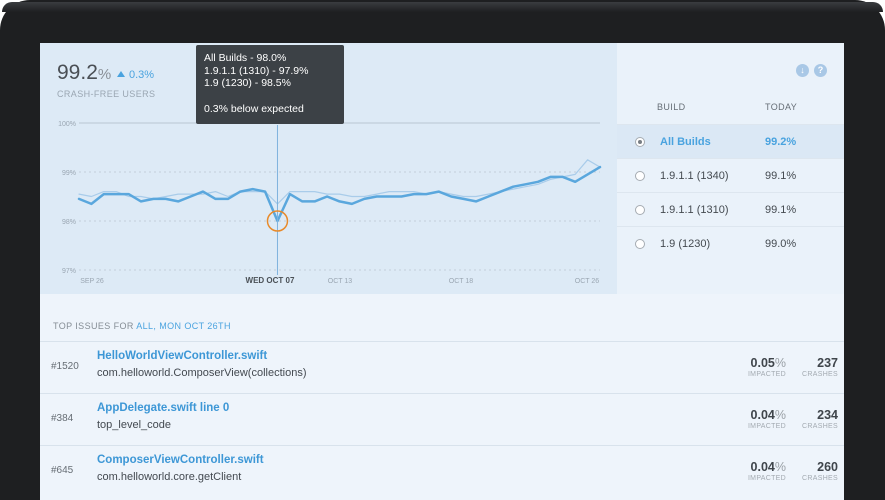 The image size is (885, 500). Describe the element at coordinates (730, 112) in the screenshot. I see `builds-table-header: BUILD TODAY` at that location.